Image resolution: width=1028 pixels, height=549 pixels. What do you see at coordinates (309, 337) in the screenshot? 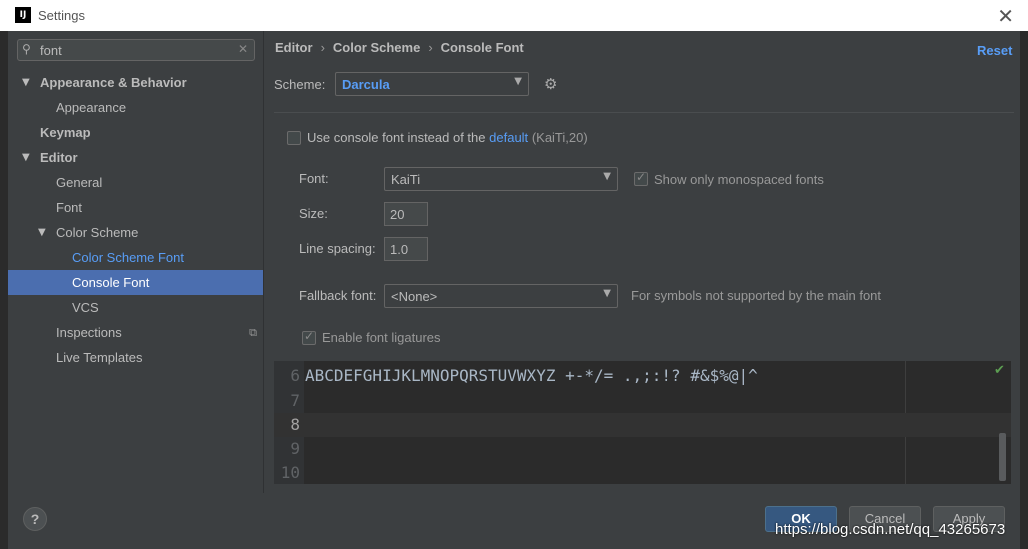
I see `ligatures-checkbox` at bounding box center [309, 337].